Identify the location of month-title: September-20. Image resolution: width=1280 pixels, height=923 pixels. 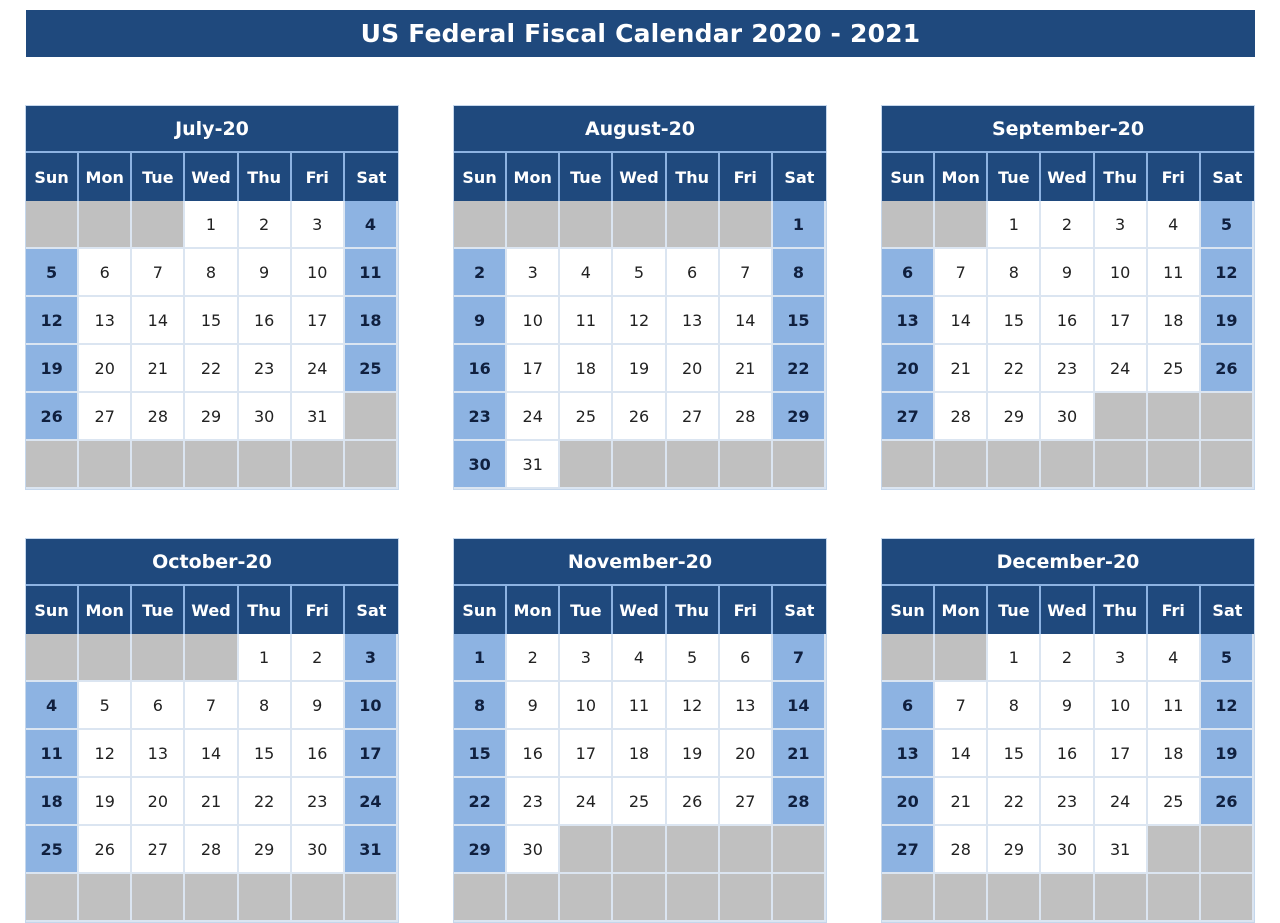
(1068, 129).